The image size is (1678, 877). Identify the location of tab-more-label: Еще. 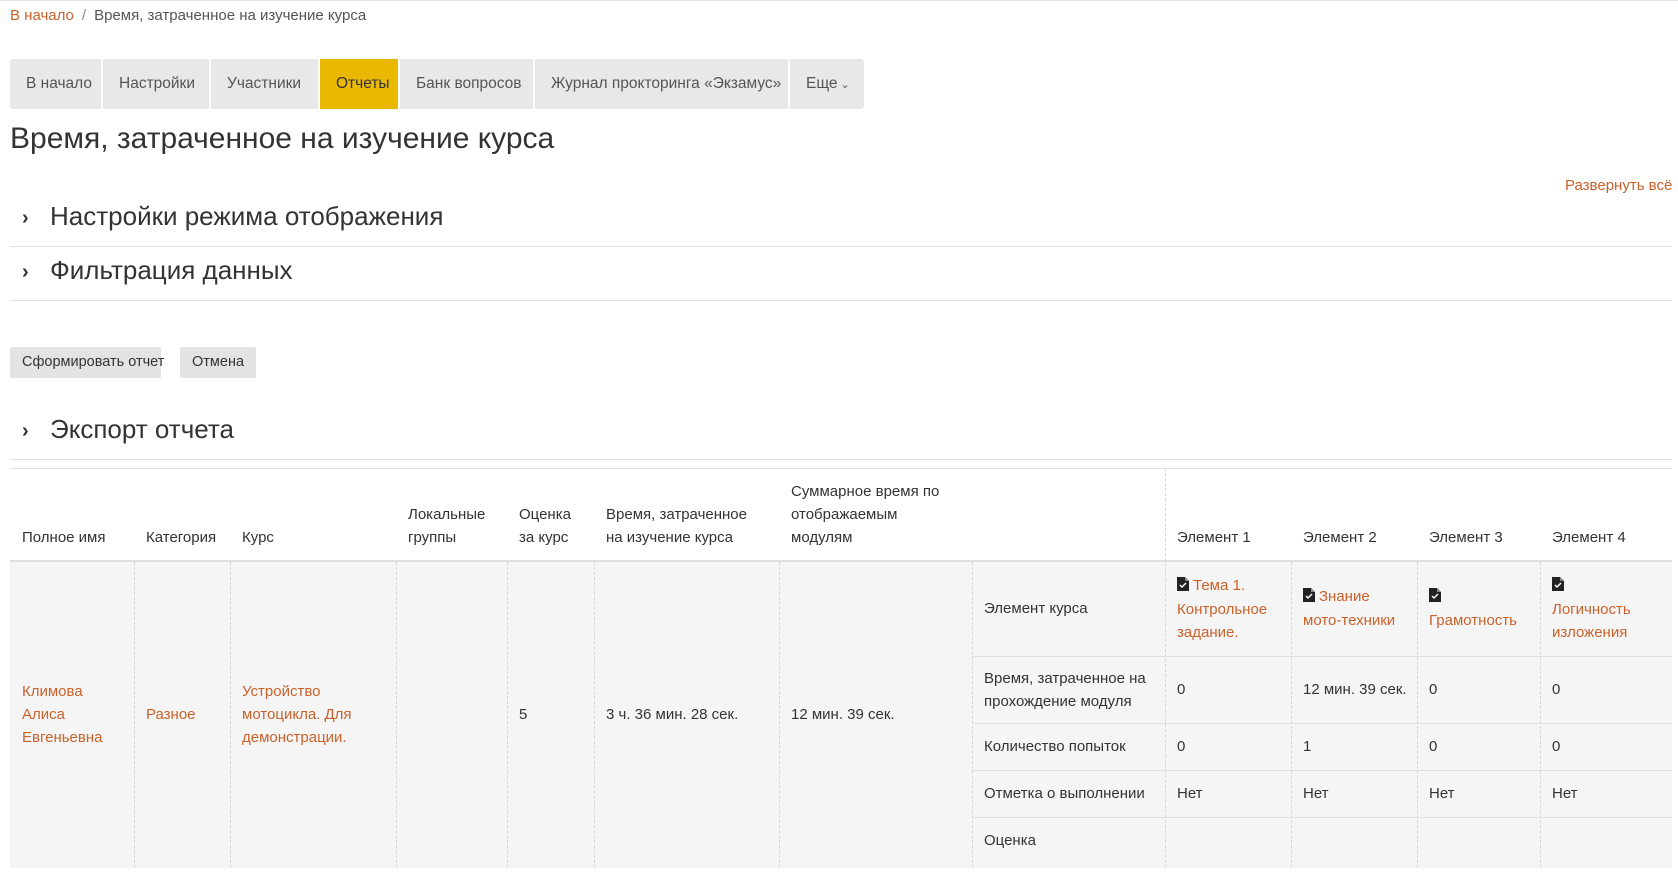
(822, 83).